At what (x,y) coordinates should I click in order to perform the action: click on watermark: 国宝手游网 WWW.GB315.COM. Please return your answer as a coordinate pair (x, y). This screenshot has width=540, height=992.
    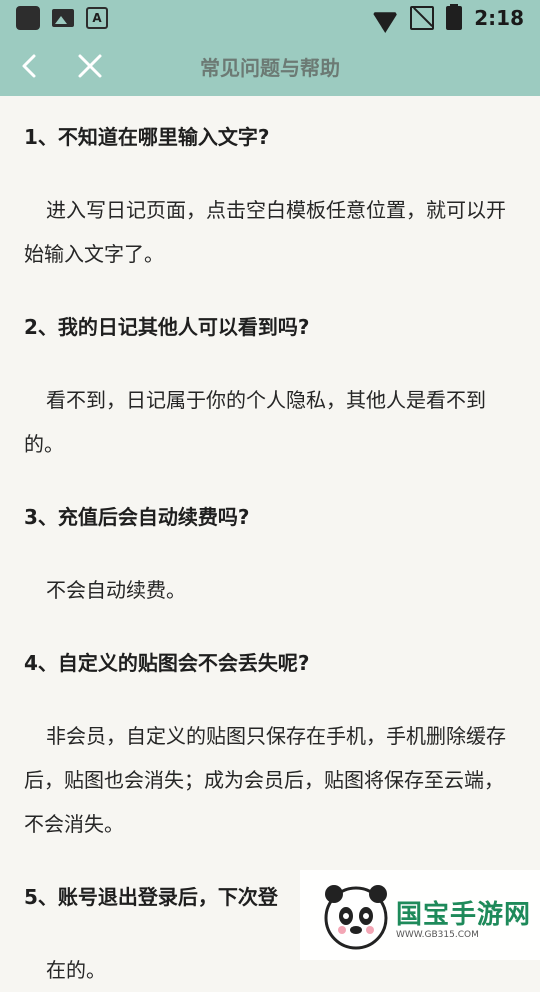
    Looking at the image, I should click on (420, 915).